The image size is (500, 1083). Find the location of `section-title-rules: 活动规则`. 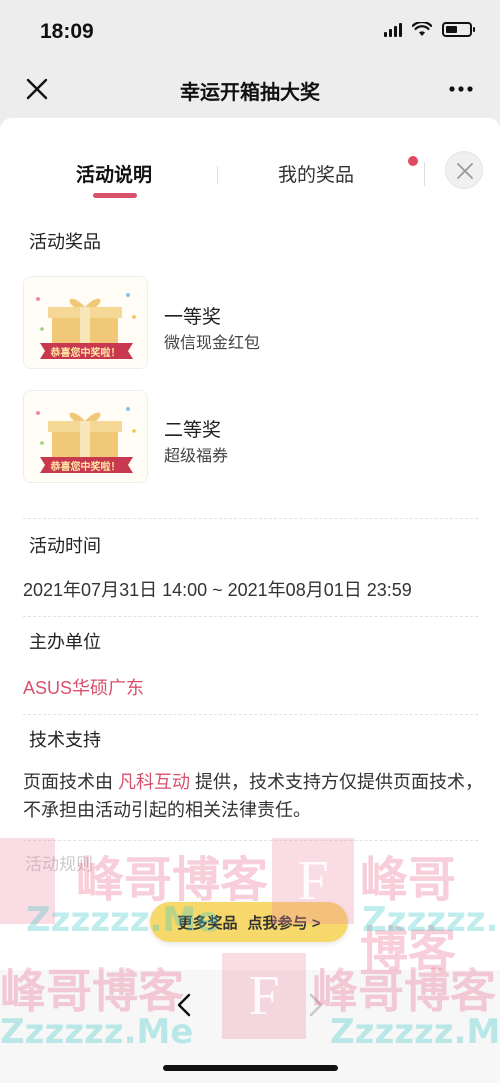

section-title-rules: 活动规则 is located at coordinates (59, 864).